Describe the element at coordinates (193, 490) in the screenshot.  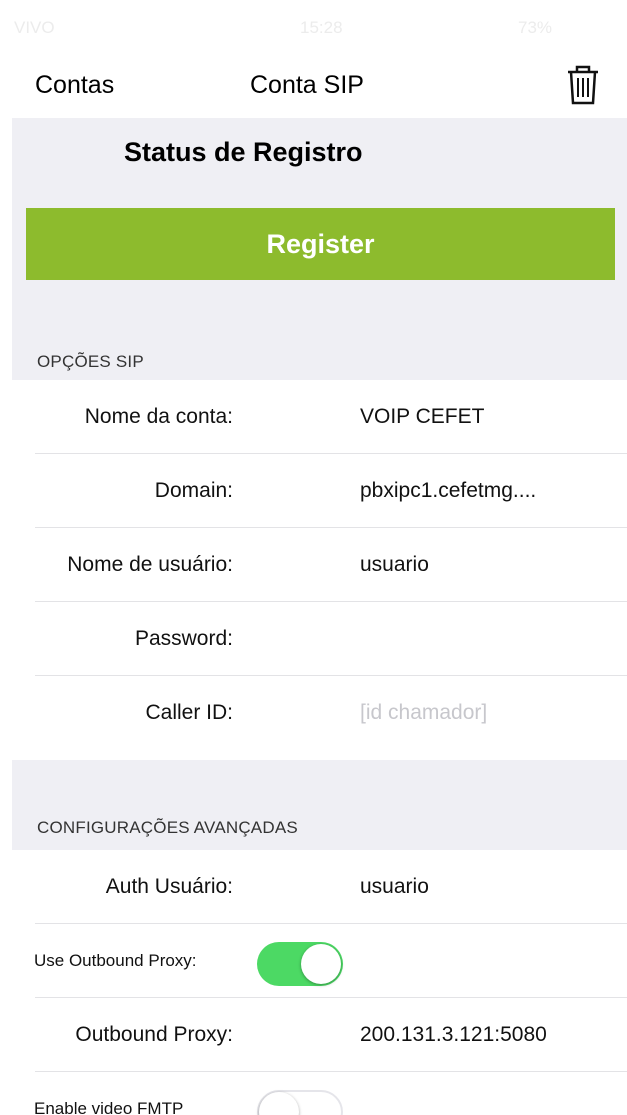
I see `domain-label: Domain:` at that location.